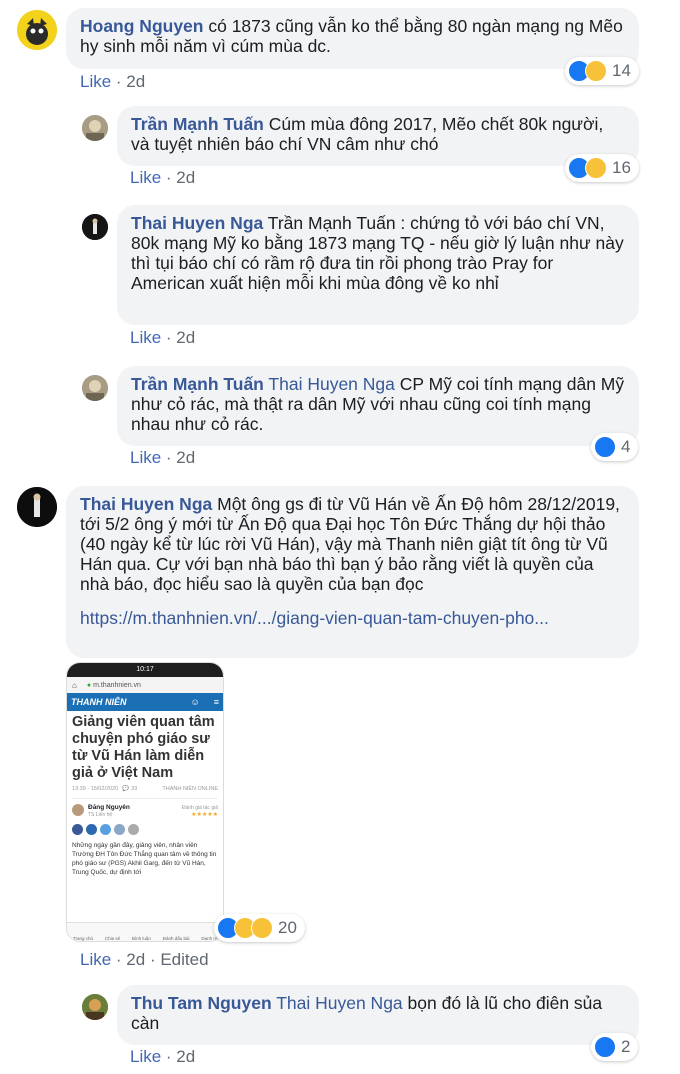 This screenshot has width=680, height=1074. I want to click on comment-meta: Like · 2d · Edited, so click(144, 959).